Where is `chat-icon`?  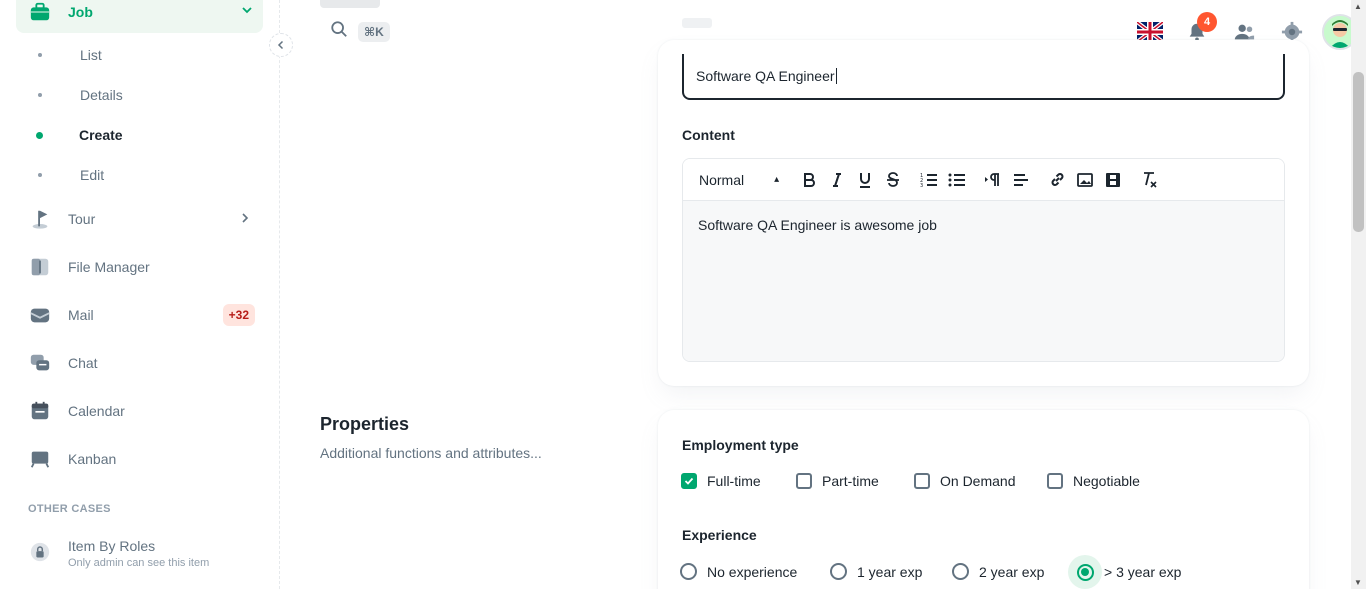 chat-icon is located at coordinates (40, 363).